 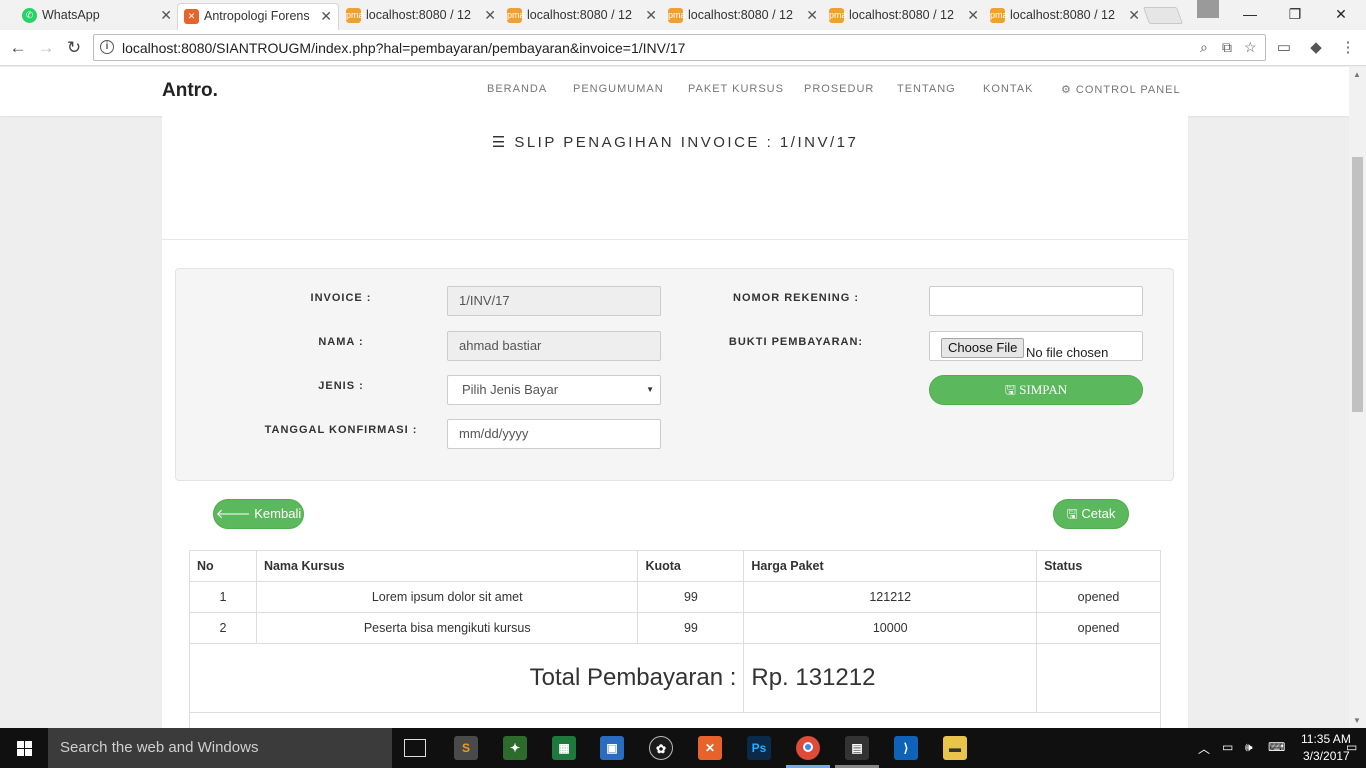 What do you see at coordinates (1204, 748) in the screenshot?
I see `chevron-up-icon: ︿` at bounding box center [1204, 748].